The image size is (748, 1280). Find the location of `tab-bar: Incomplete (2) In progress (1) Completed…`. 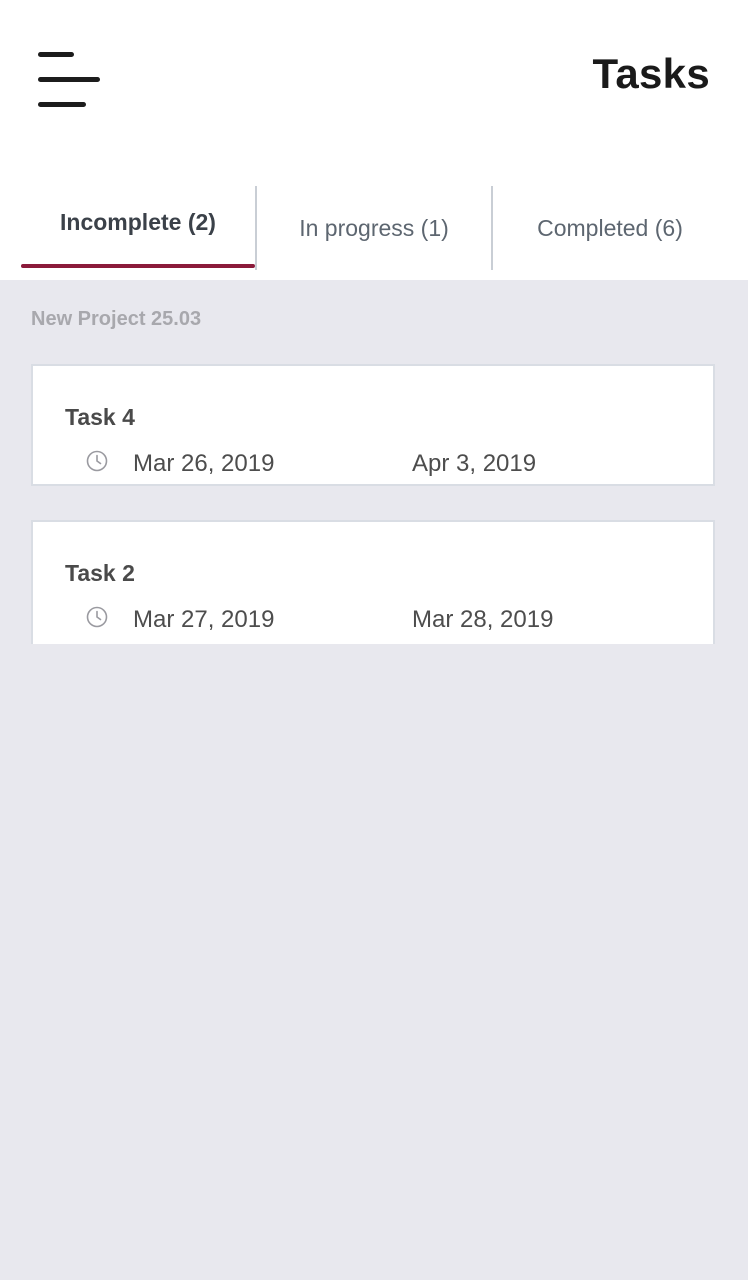

tab-bar: Incomplete (2) In progress (1) Completed… is located at coordinates (374, 233).